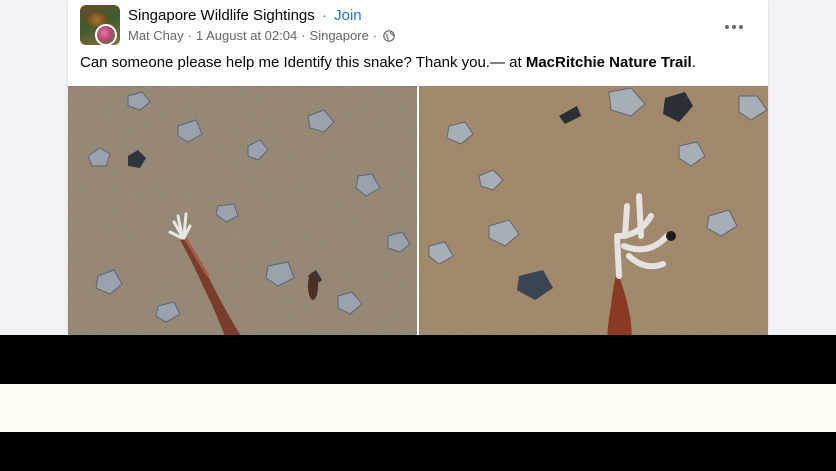 The height and width of the screenshot is (471, 836). Describe the element at coordinates (693, 62) in the screenshot. I see `post-text-end: .` at that location.